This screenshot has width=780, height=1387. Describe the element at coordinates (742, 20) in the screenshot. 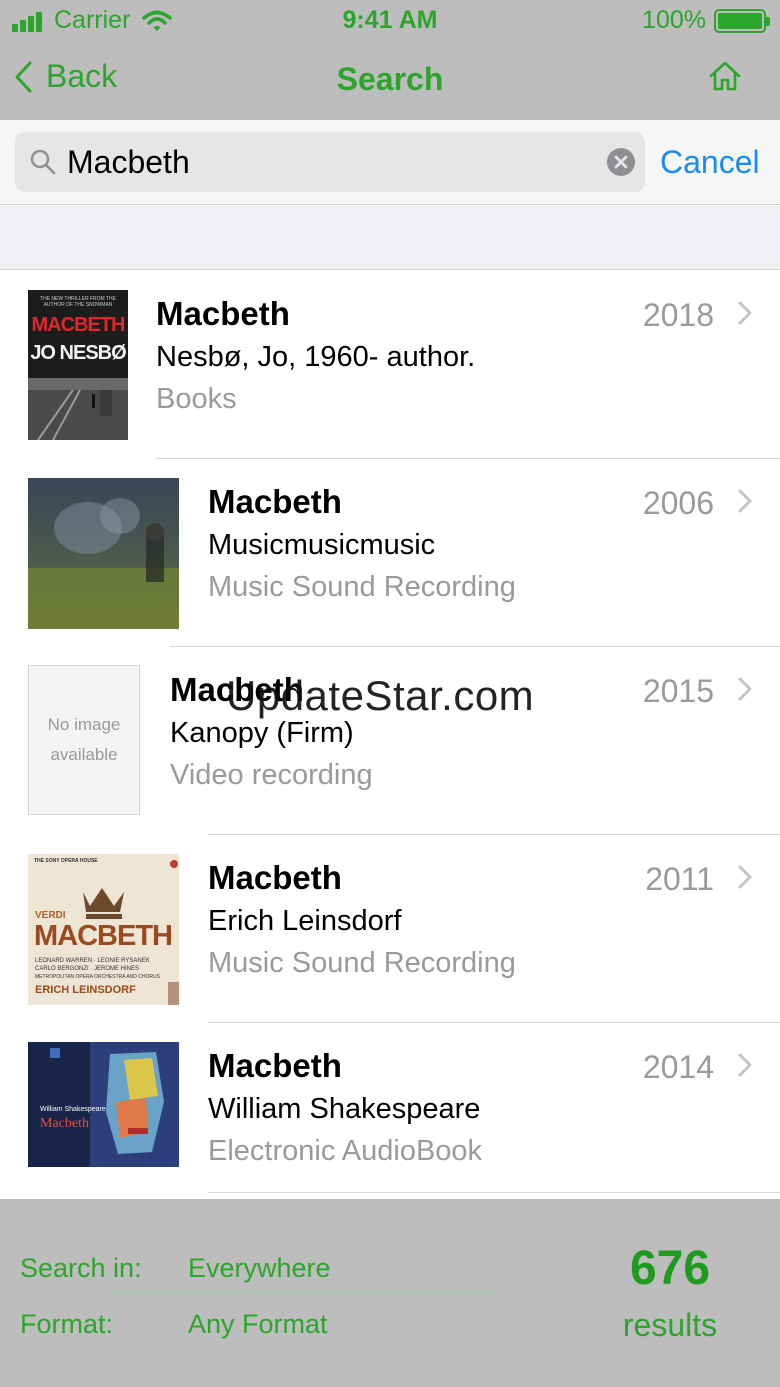

I see `battery-icon` at that location.